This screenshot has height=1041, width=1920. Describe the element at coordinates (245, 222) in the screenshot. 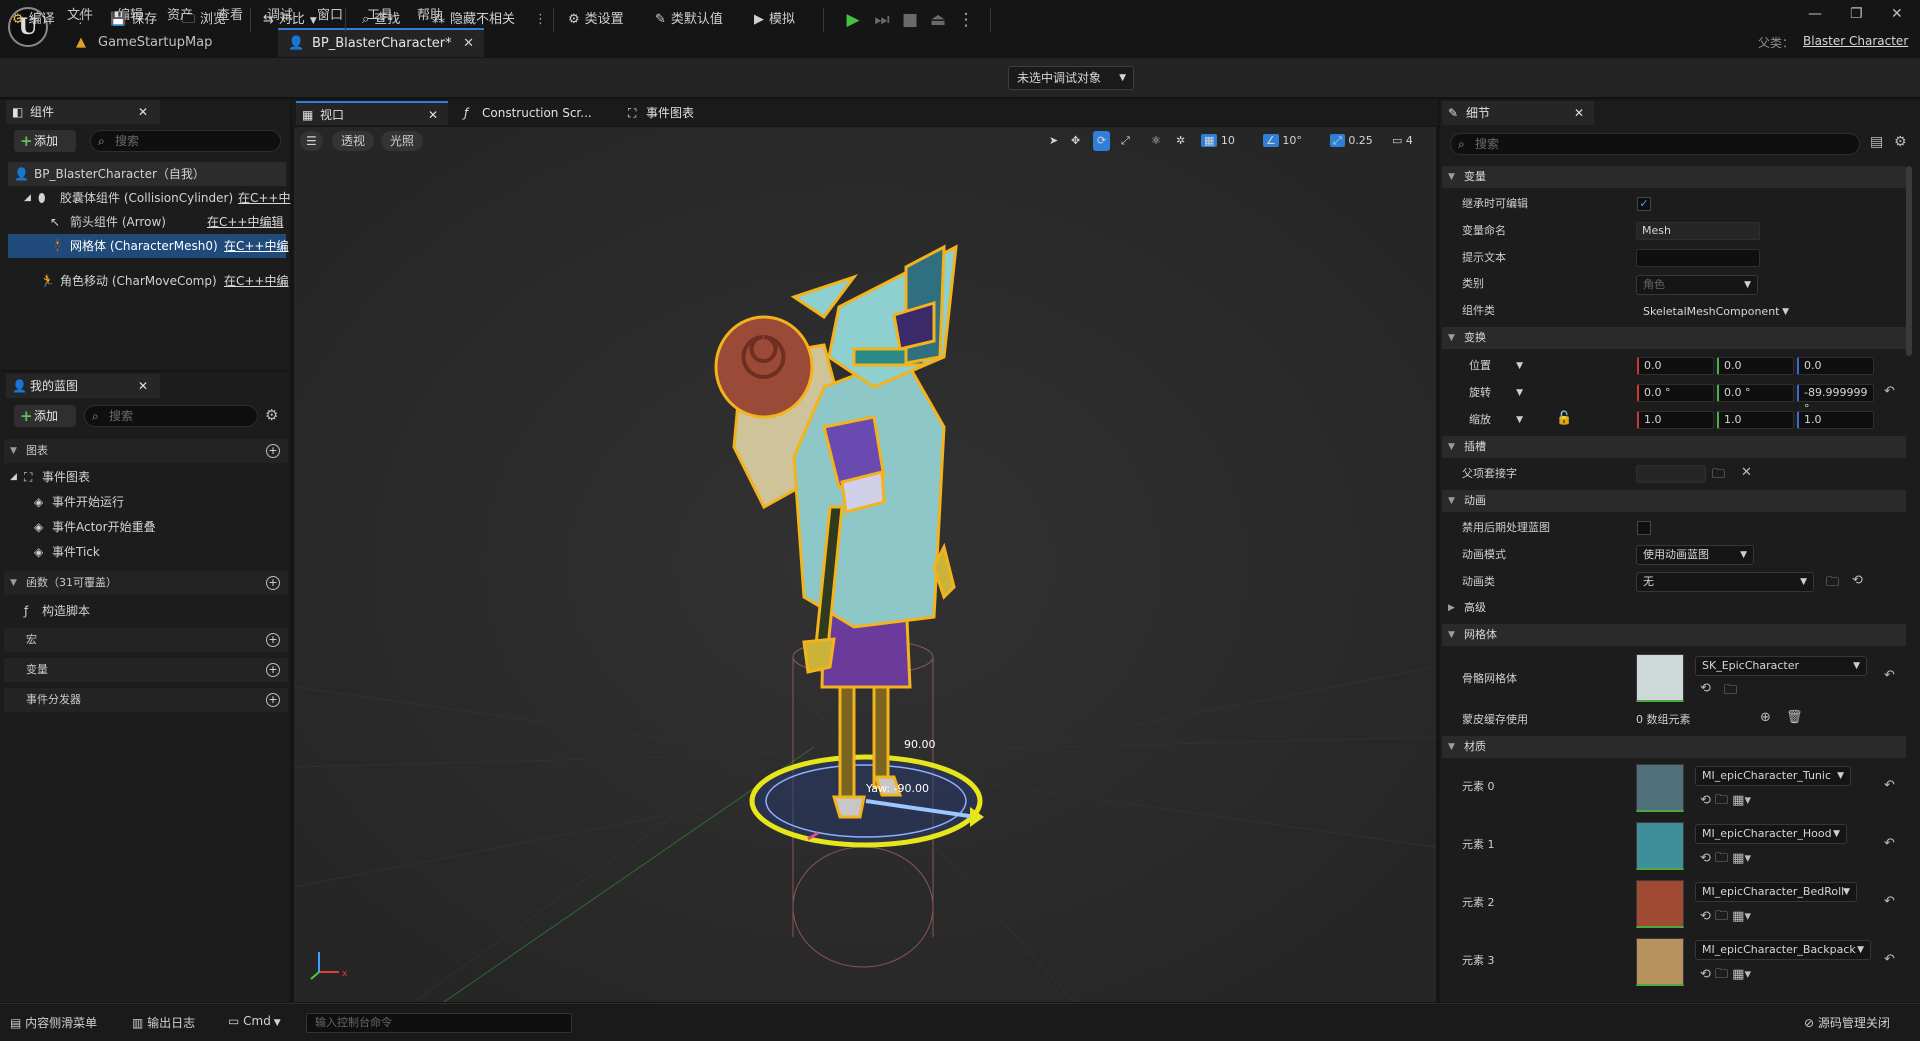

I see `edit-in-cpp-link: 在C++中编辑` at that location.